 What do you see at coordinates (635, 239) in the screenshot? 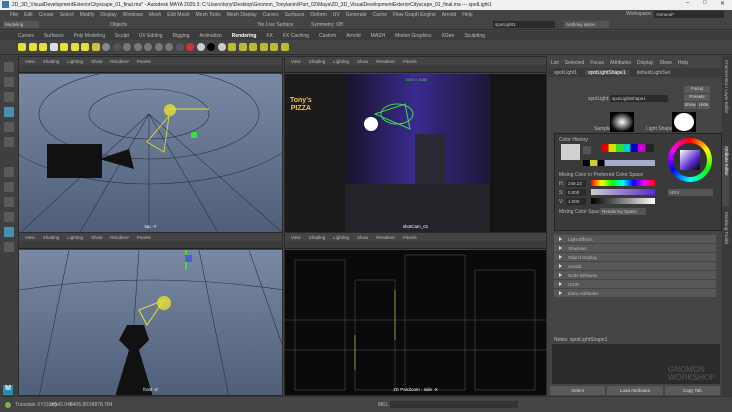
I see `section-light-effects: Light Effects` at bounding box center [635, 239].